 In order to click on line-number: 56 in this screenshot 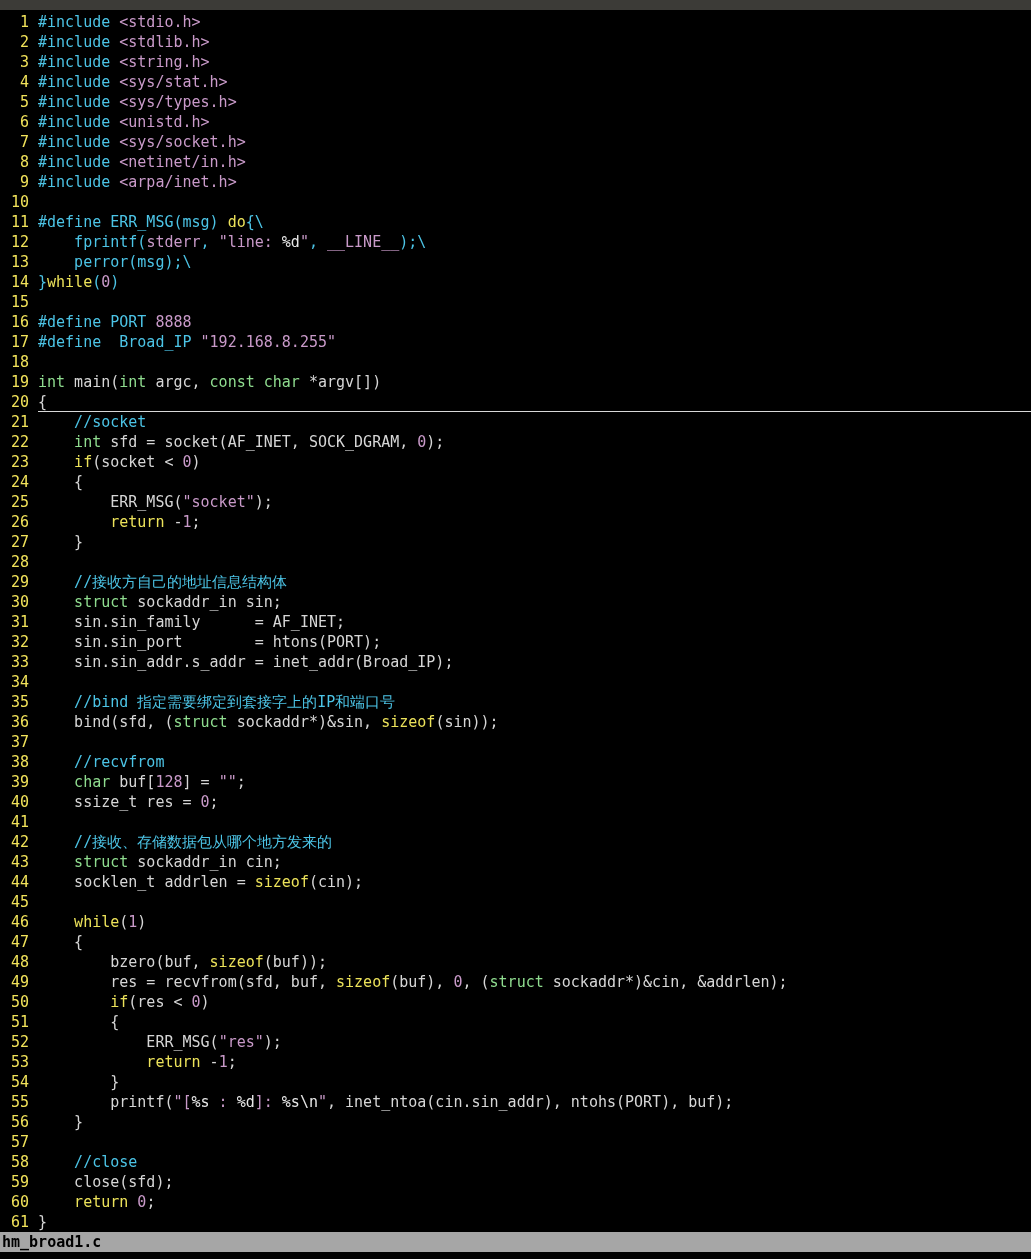, I will do `click(19, 1122)`.